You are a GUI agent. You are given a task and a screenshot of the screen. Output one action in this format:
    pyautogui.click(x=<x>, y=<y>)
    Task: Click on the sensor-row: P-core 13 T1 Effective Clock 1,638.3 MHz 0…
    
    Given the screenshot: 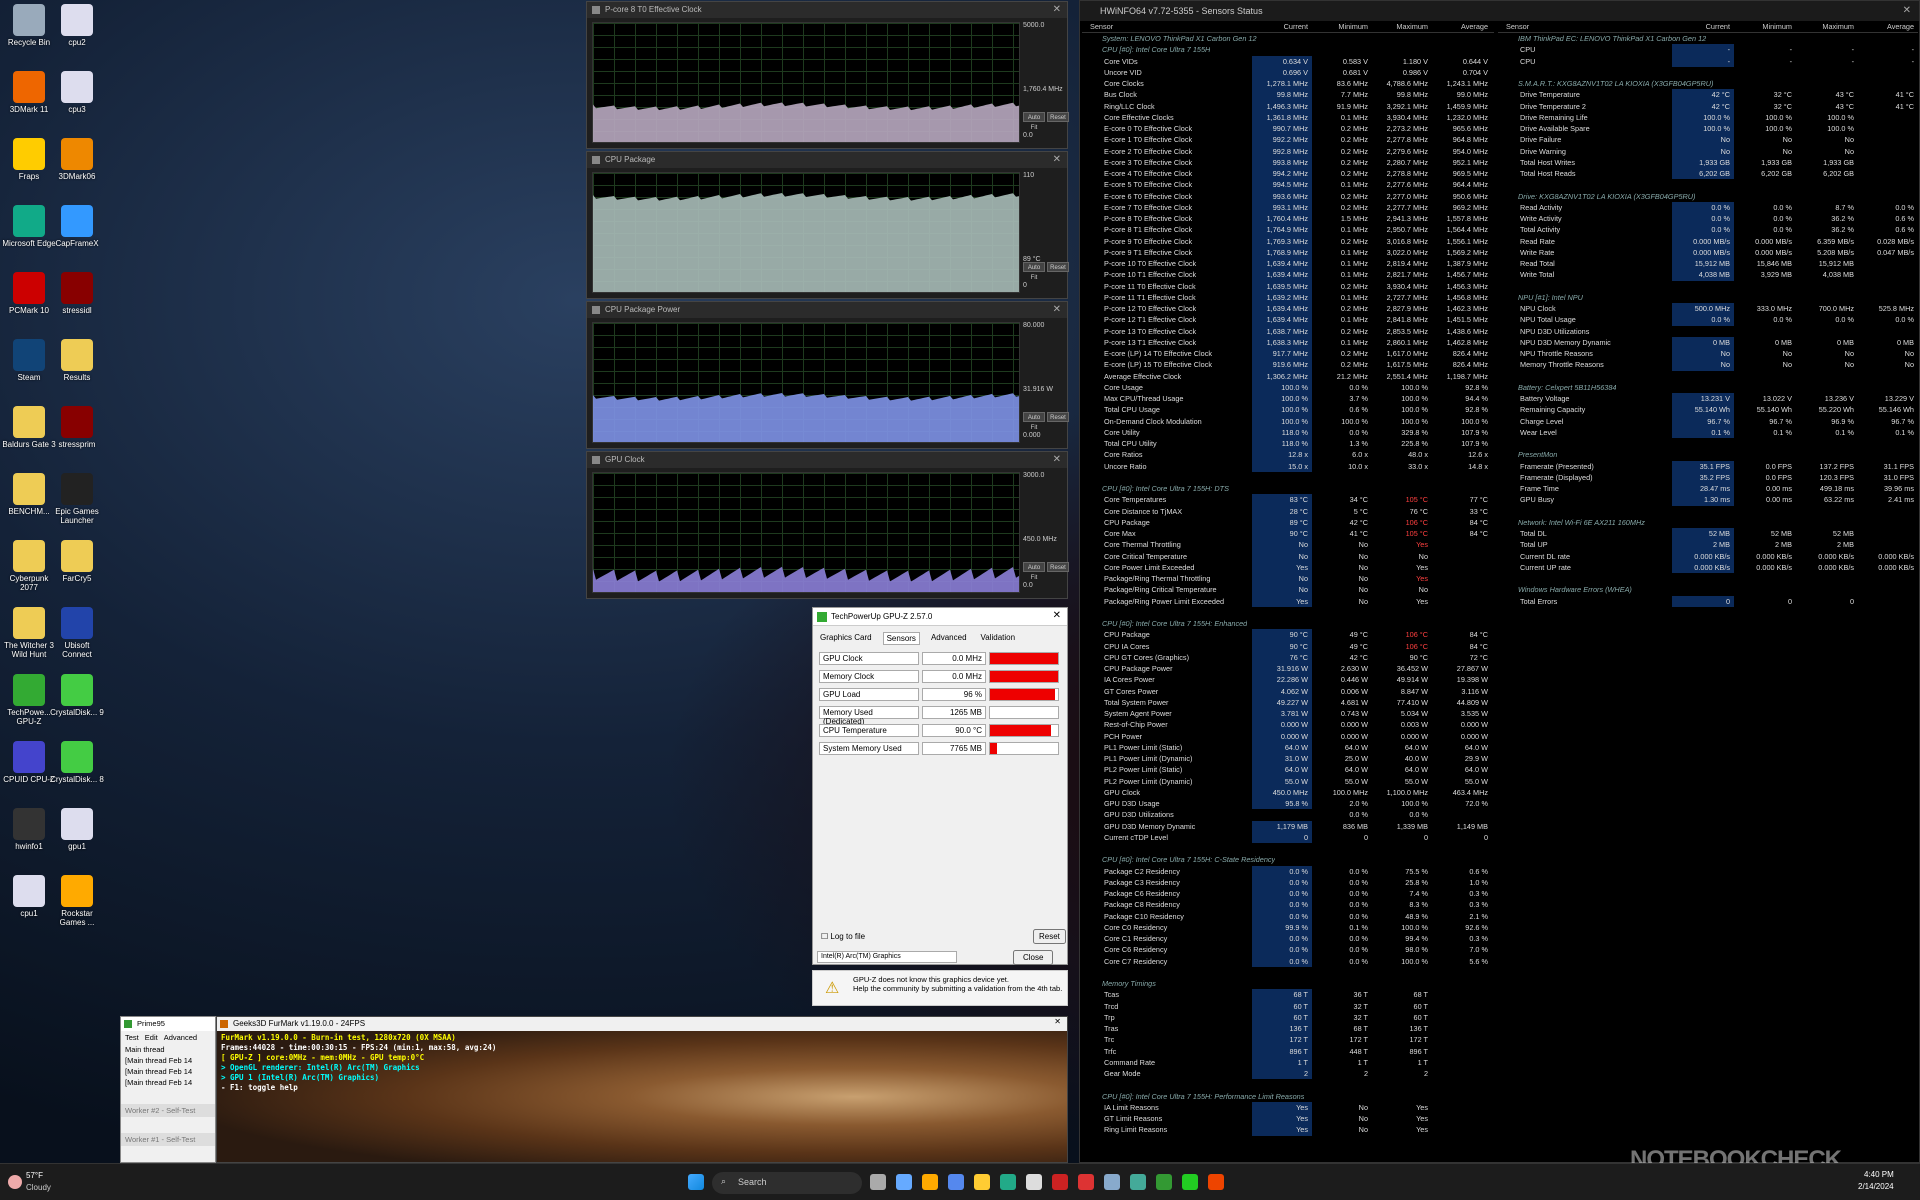 What is the action you would take?
    pyautogui.click(x=1288, y=342)
    